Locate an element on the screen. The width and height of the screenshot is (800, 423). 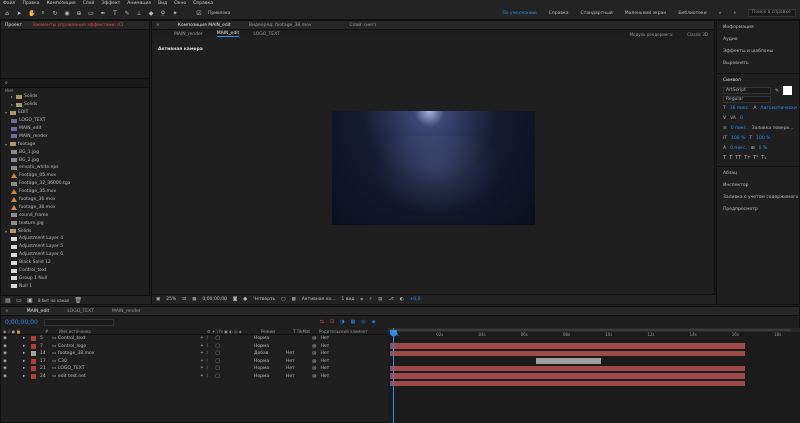
delete-icon: 🗑 is located at coordinates (78, 300).